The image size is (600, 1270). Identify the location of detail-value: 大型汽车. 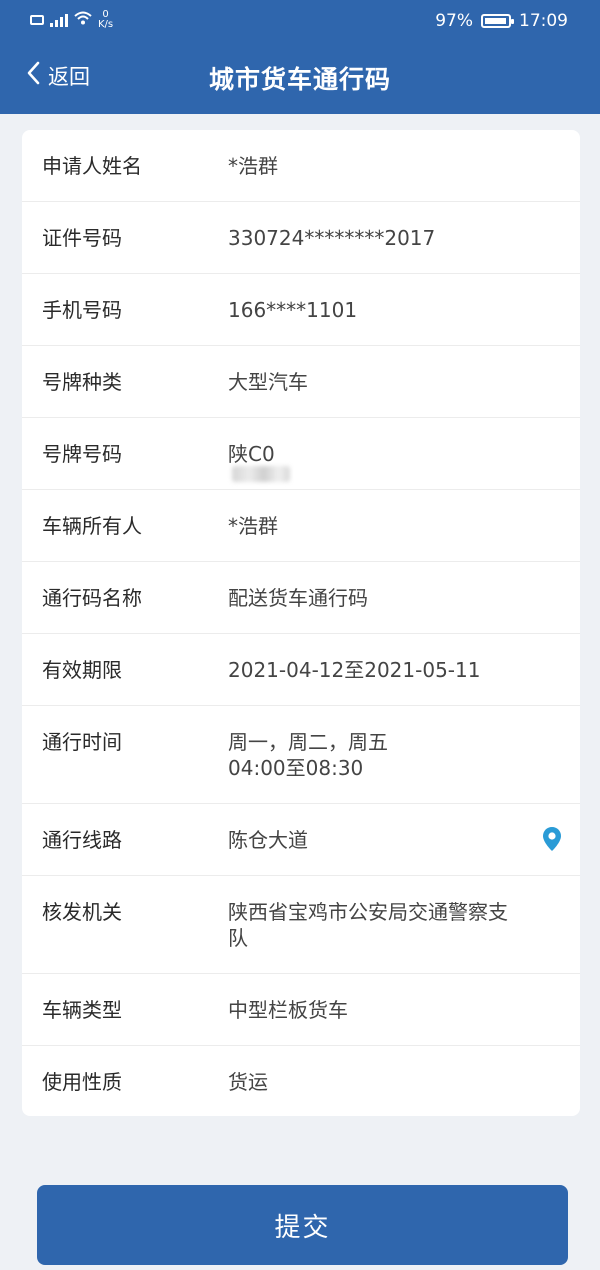
(394, 393).